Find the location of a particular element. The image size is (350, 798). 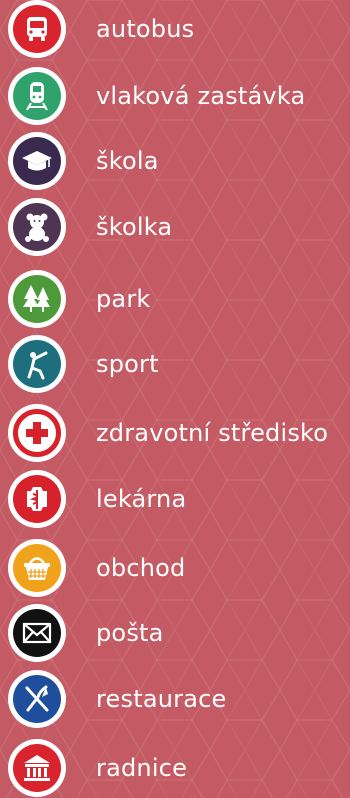

legend-label: vlaková zastávka is located at coordinates (201, 96).